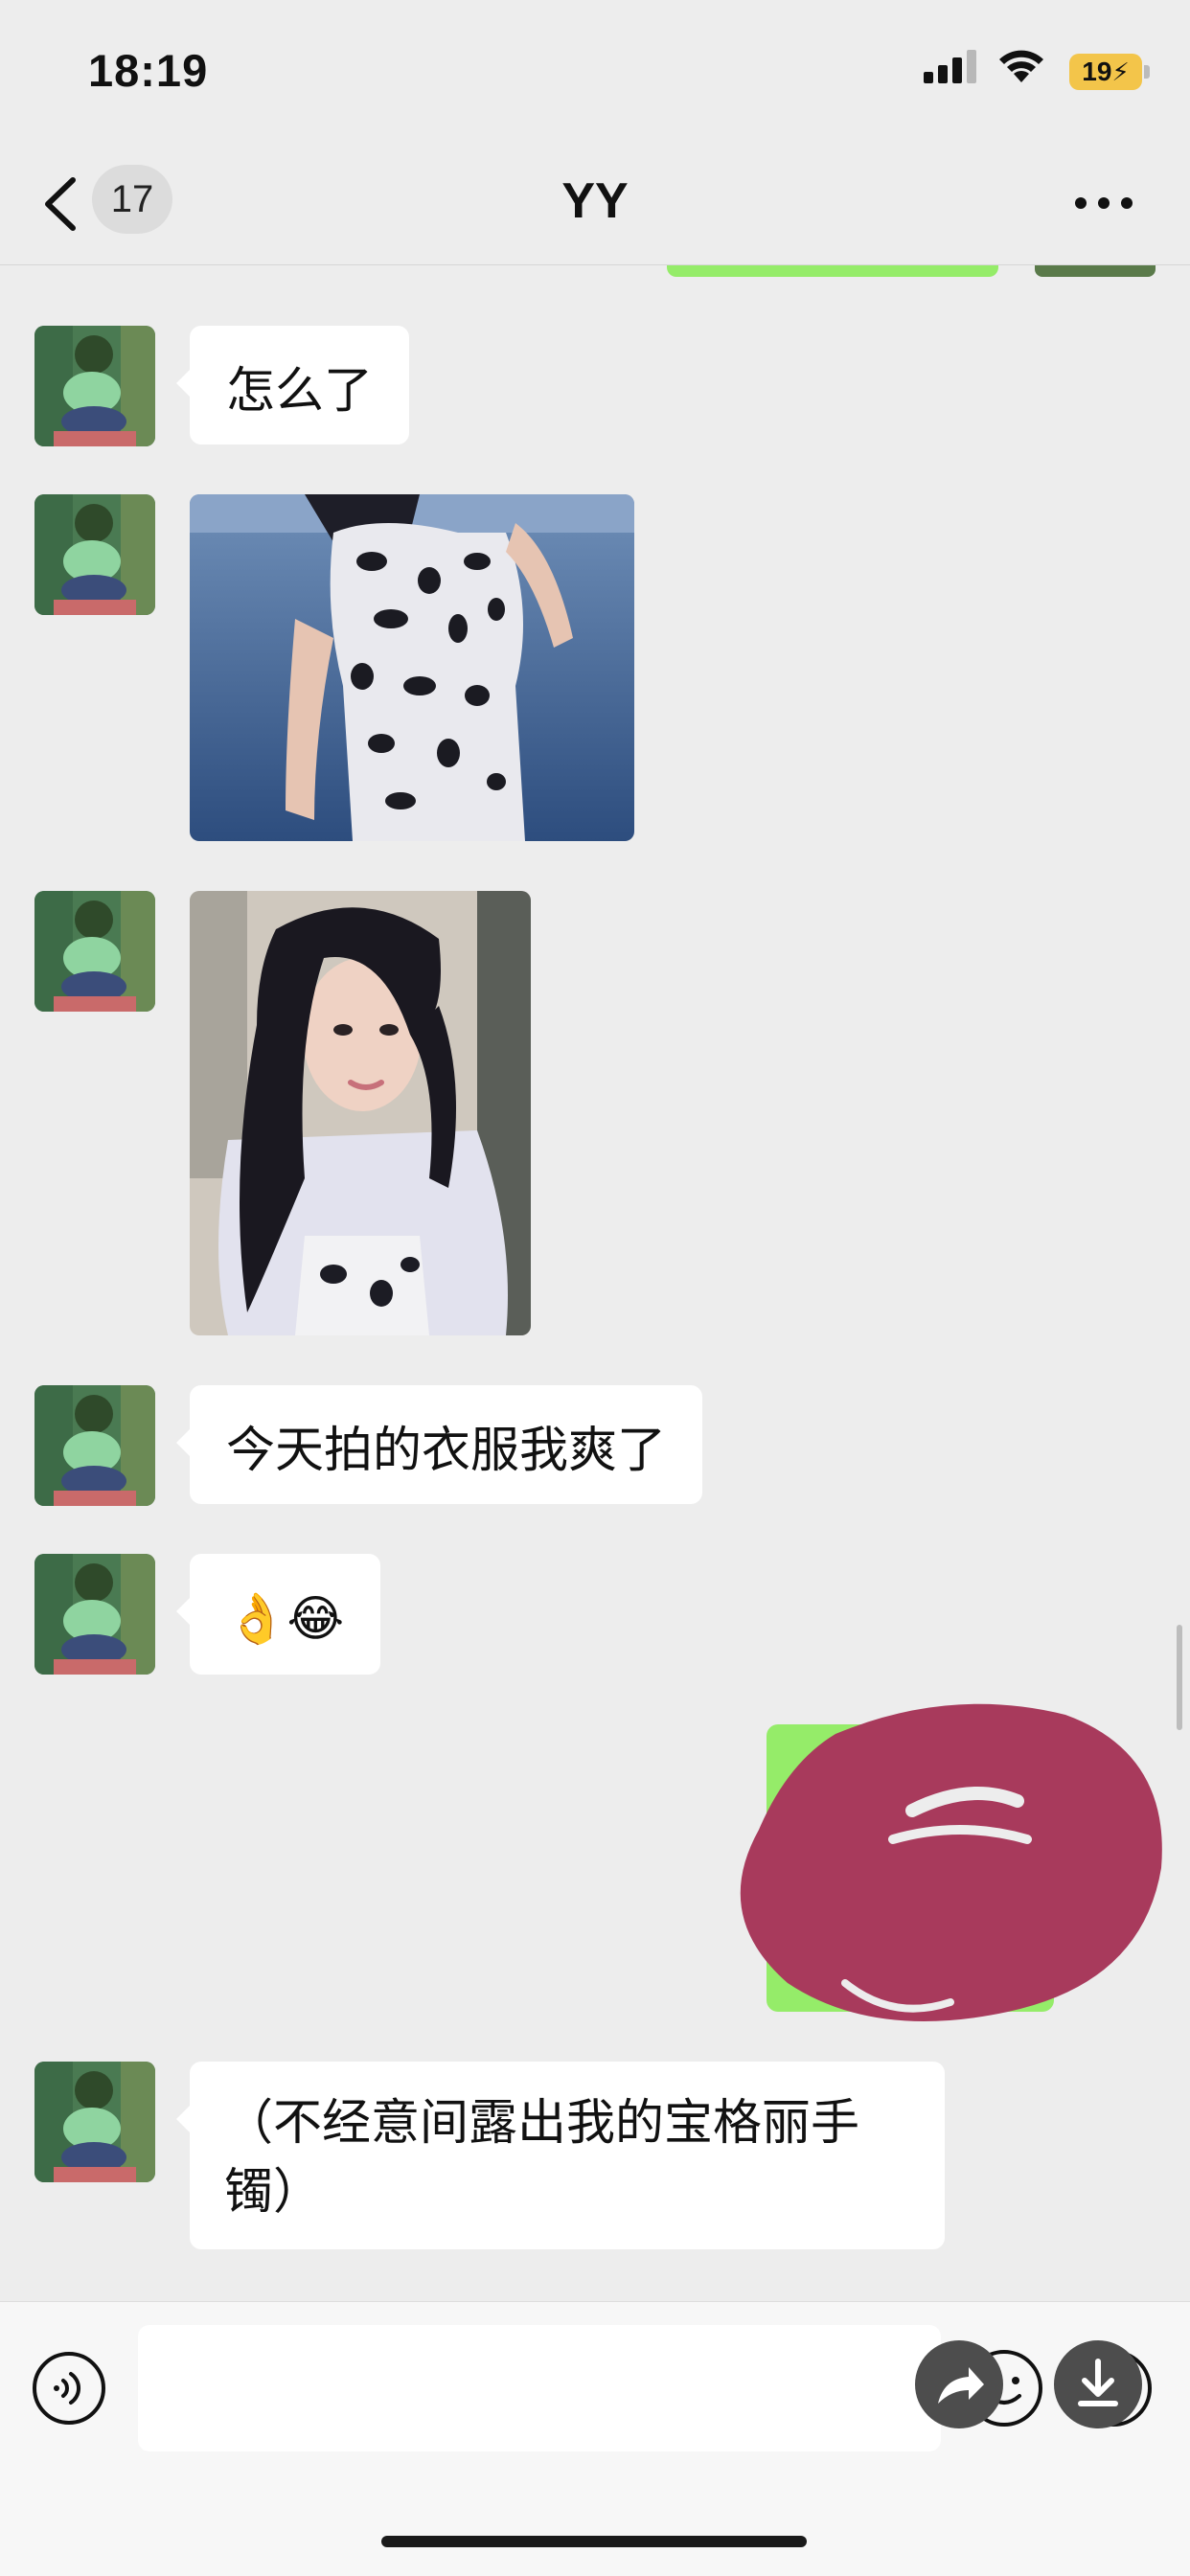 The width and height of the screenshot is (1190, 2576). I want to click on photo-selfie-icon, so click(360, 1113).